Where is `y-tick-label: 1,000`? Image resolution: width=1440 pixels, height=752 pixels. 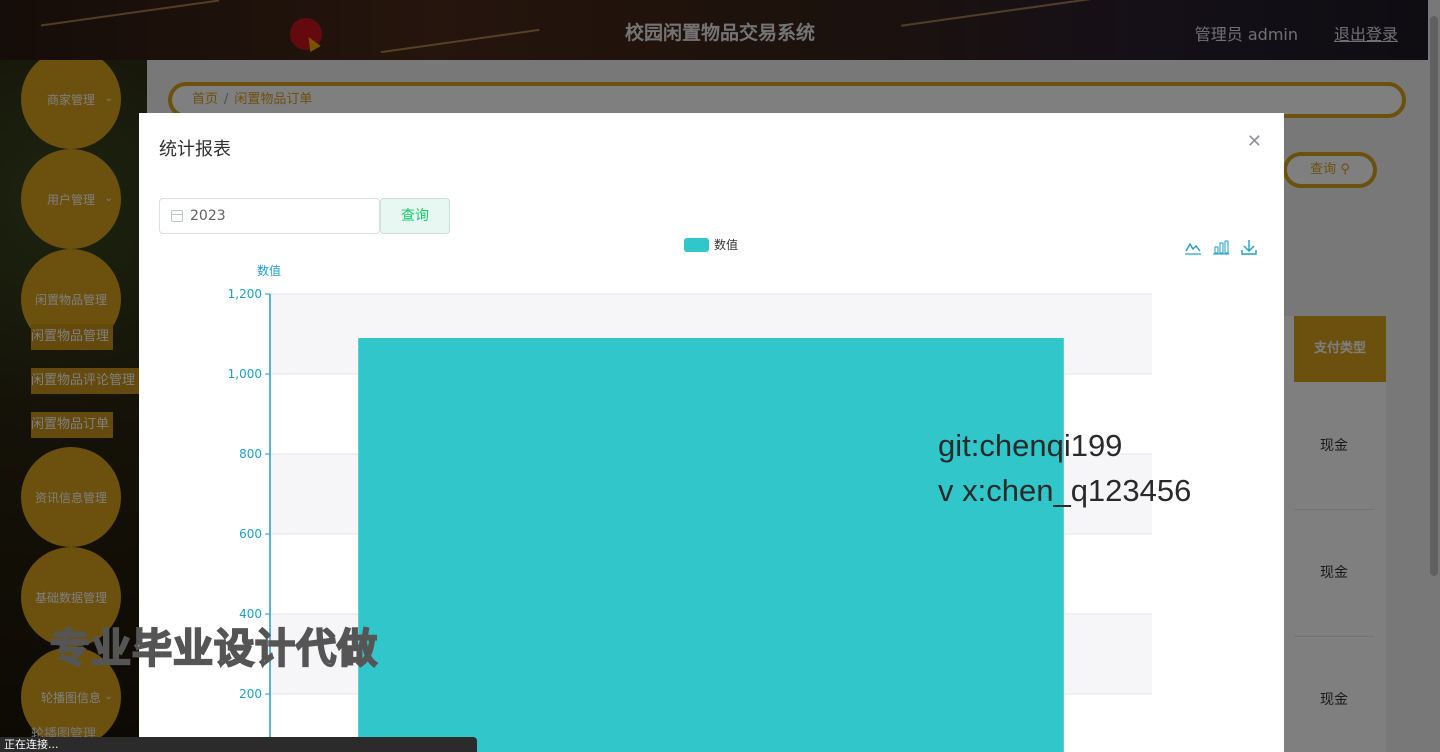 y-tick-label: 1,000 is located at coordinates (245, 374).